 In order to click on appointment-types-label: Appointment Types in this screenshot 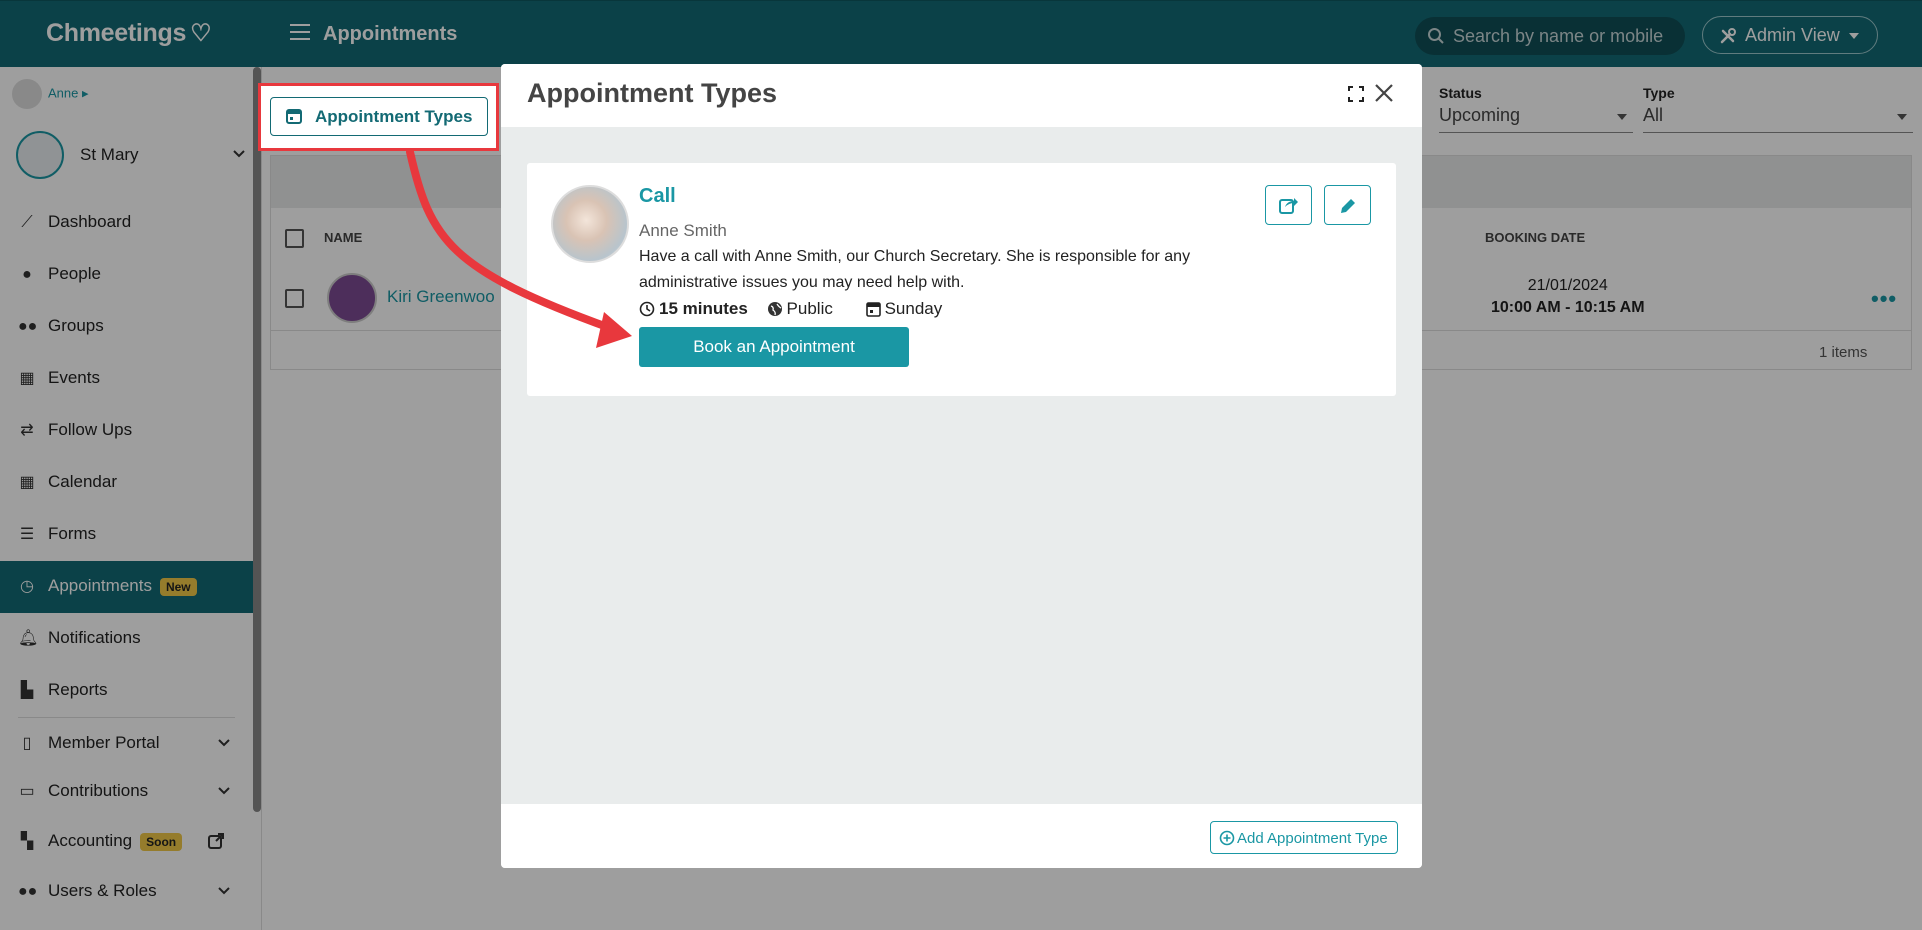, I will do `click(394, 116)`.